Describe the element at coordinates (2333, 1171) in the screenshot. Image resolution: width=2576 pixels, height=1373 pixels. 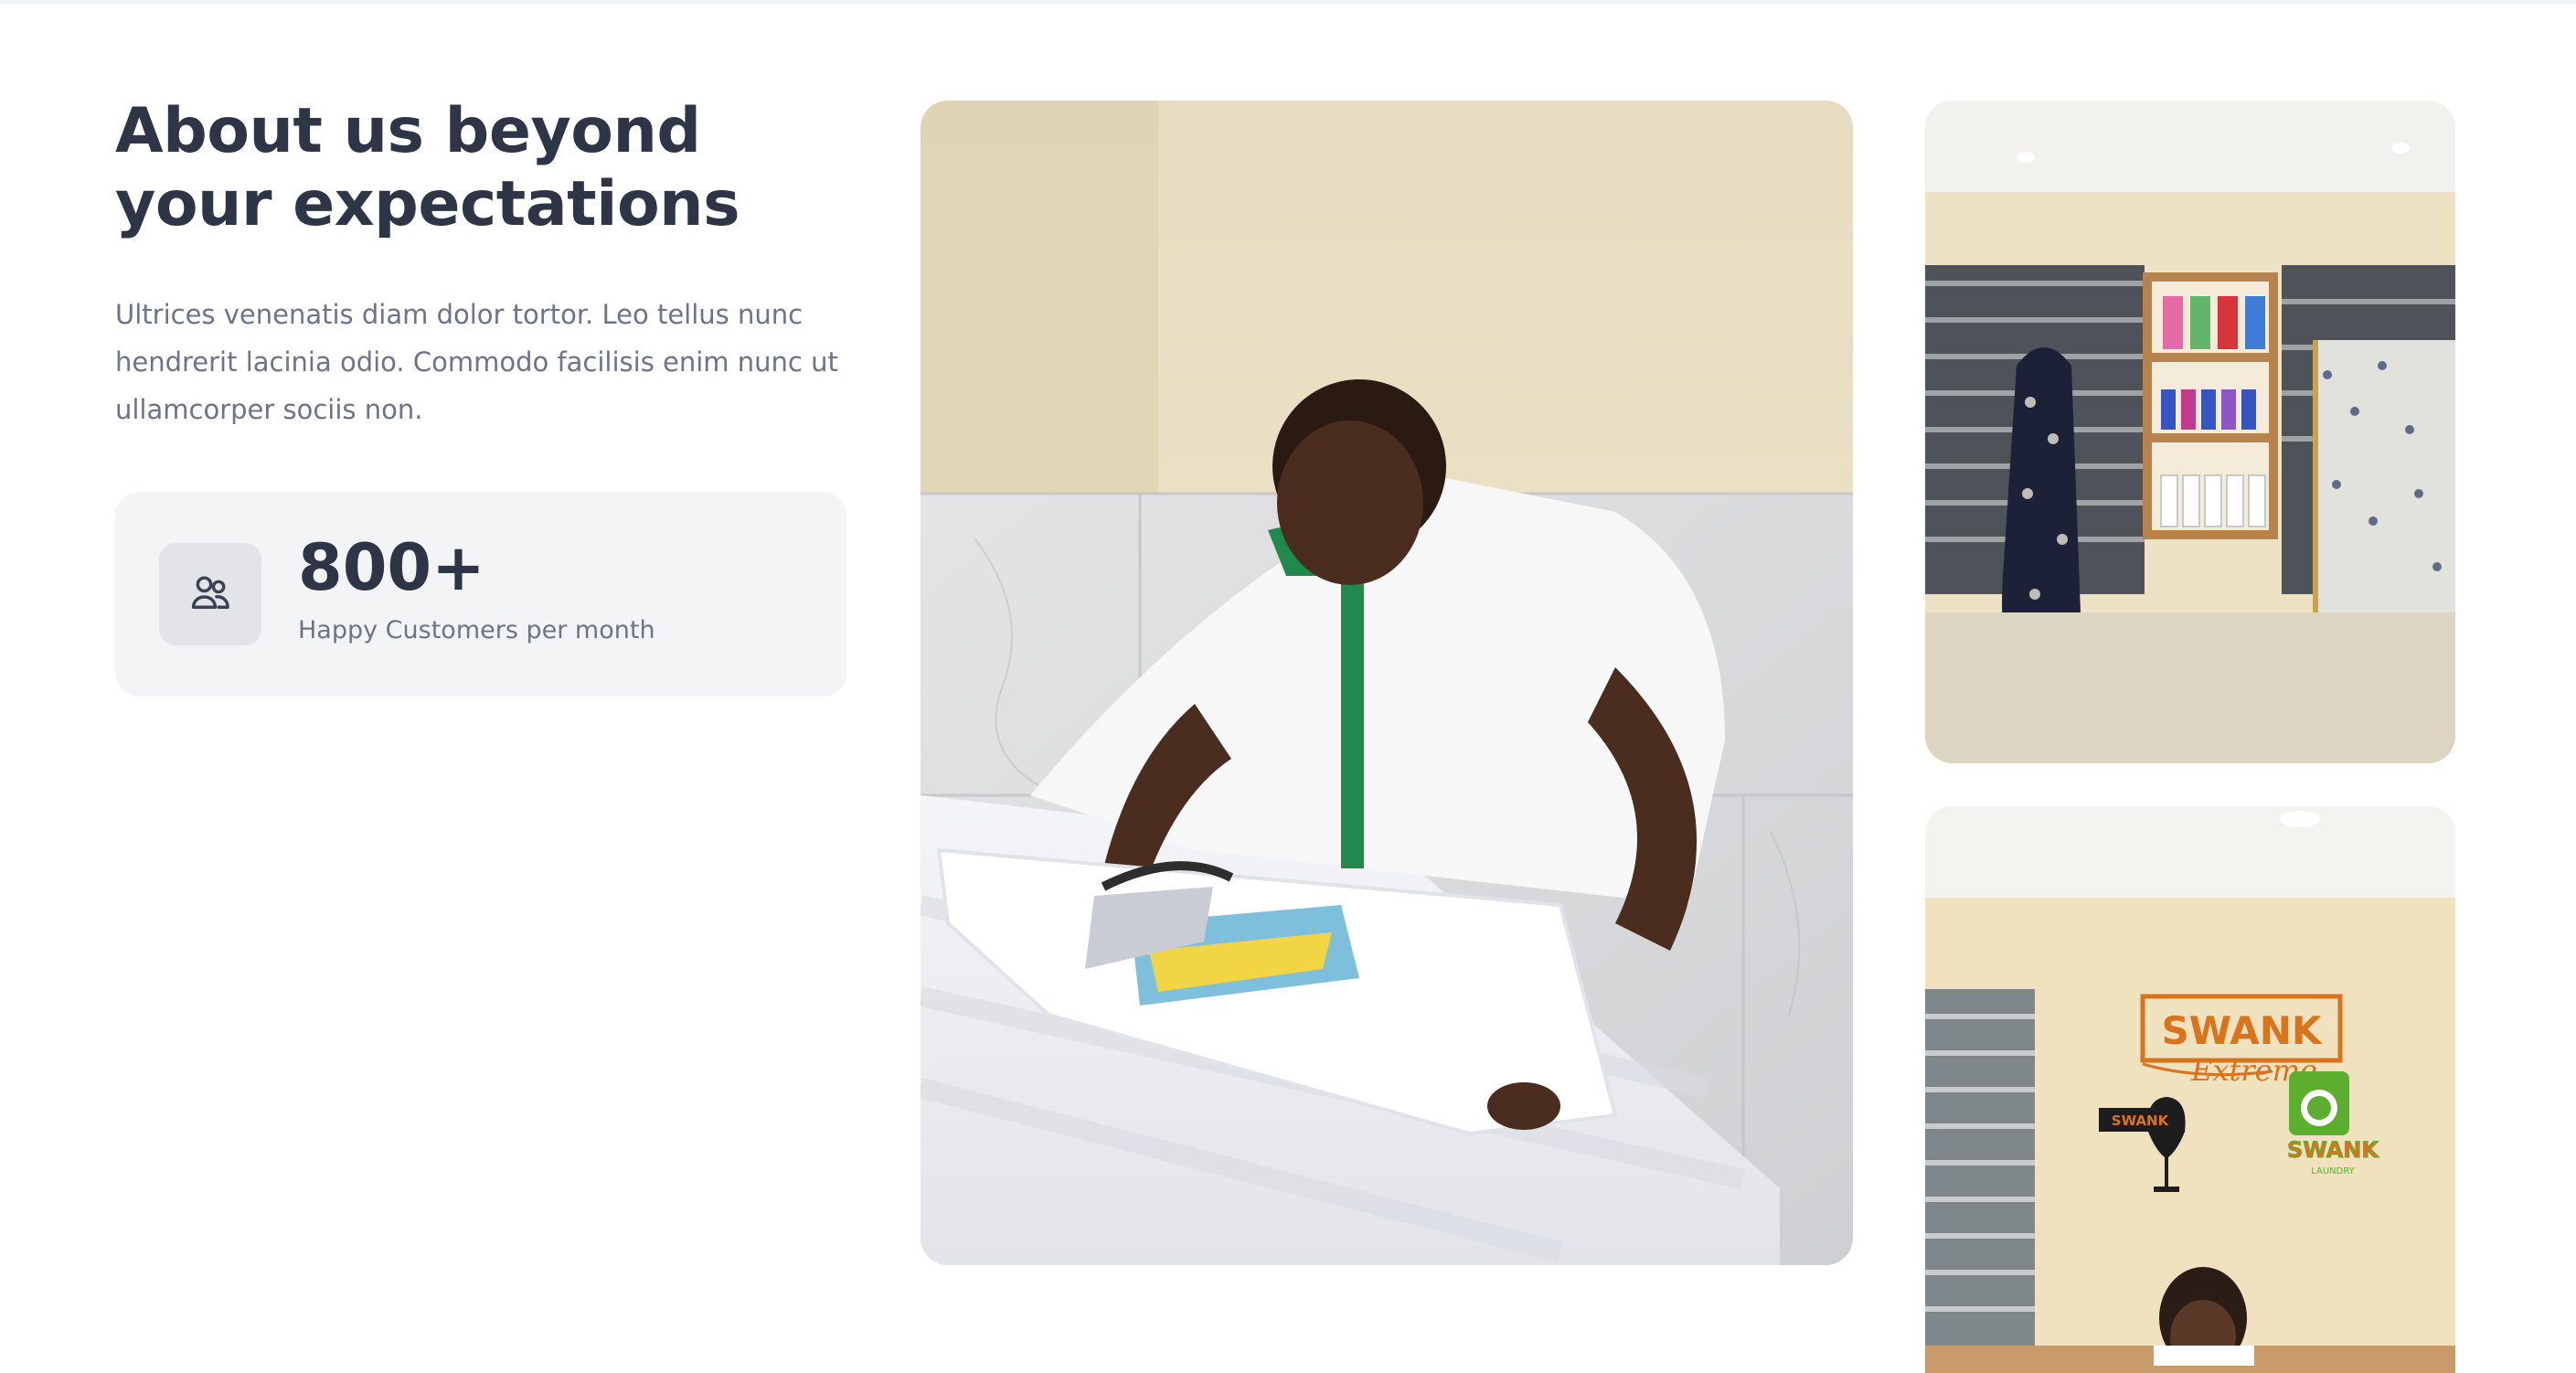
I see `reception-badge-right-sub: LAUNDRY` at that location.